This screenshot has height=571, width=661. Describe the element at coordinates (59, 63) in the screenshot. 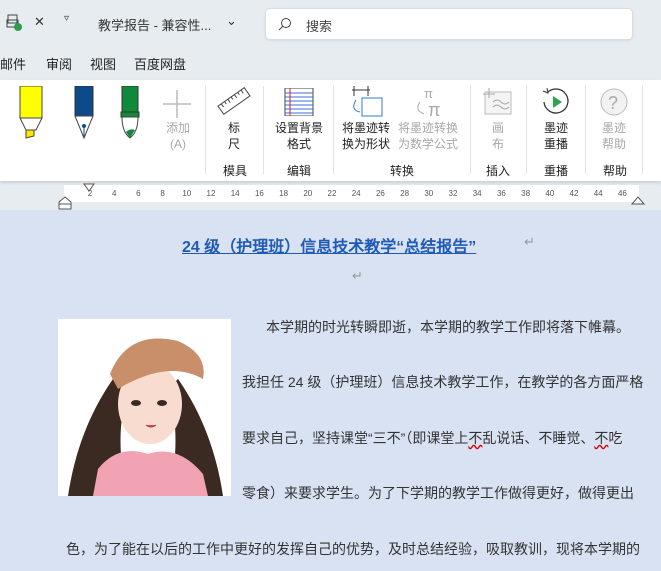

I see `tab-review: 审阅` at that location.